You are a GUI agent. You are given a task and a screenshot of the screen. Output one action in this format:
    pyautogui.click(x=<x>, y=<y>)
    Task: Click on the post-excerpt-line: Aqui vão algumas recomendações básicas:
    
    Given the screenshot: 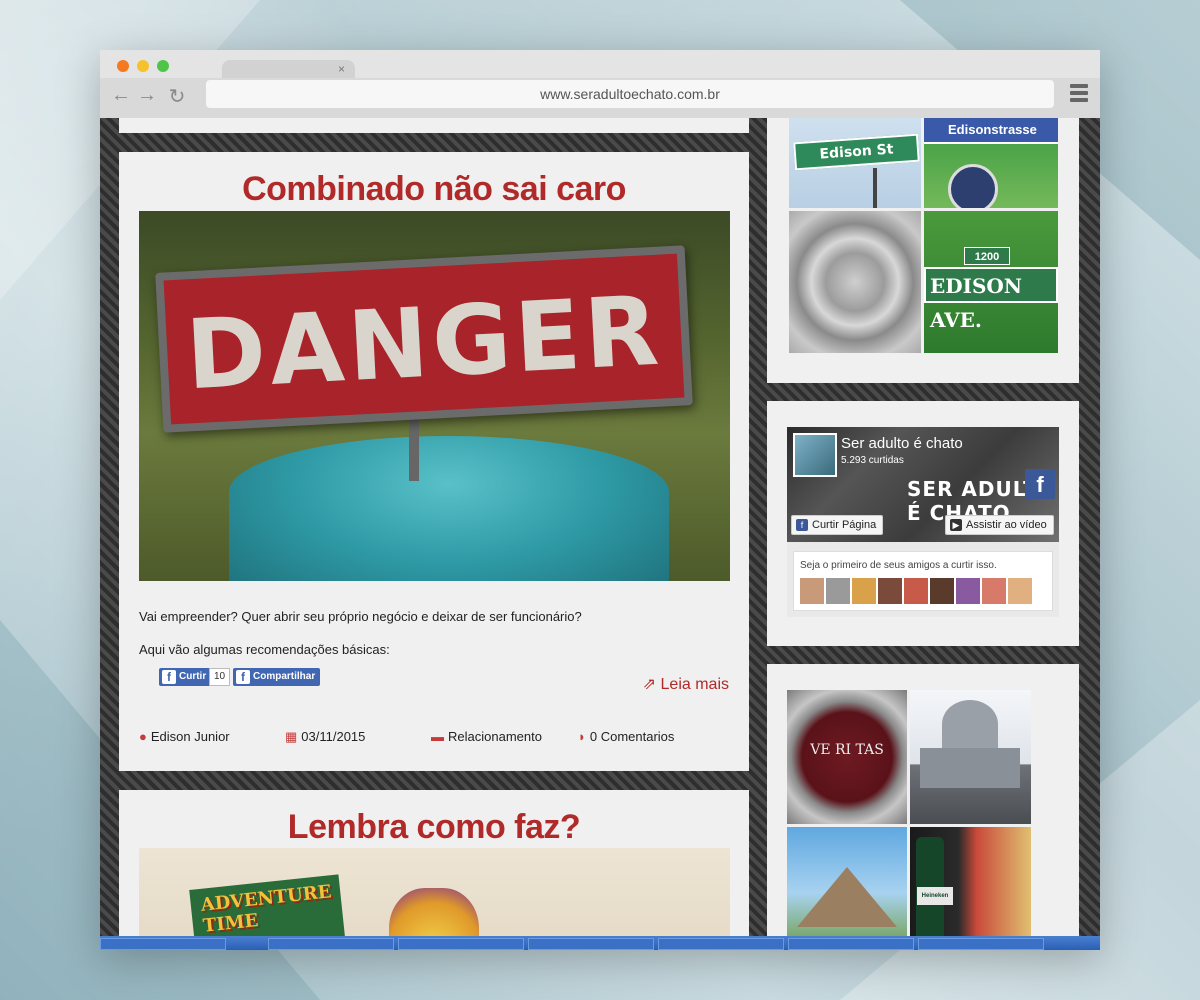 What is the action you would take?
    pyautogui.click(x=264, y=649)
    